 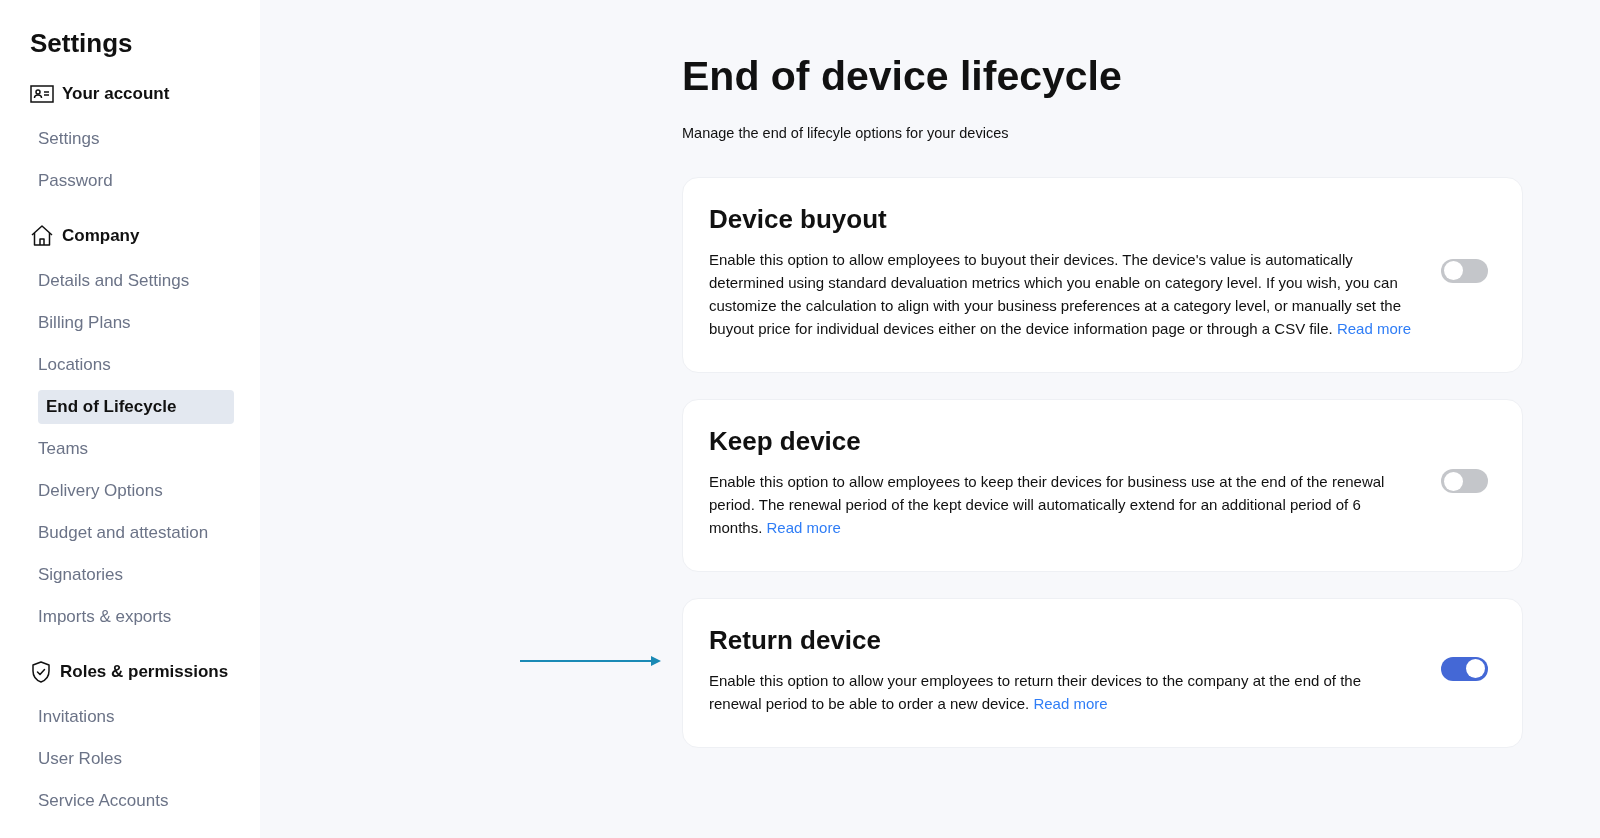 I want to click on nav-item: Budget and attestation, so click(x=136, y=533).